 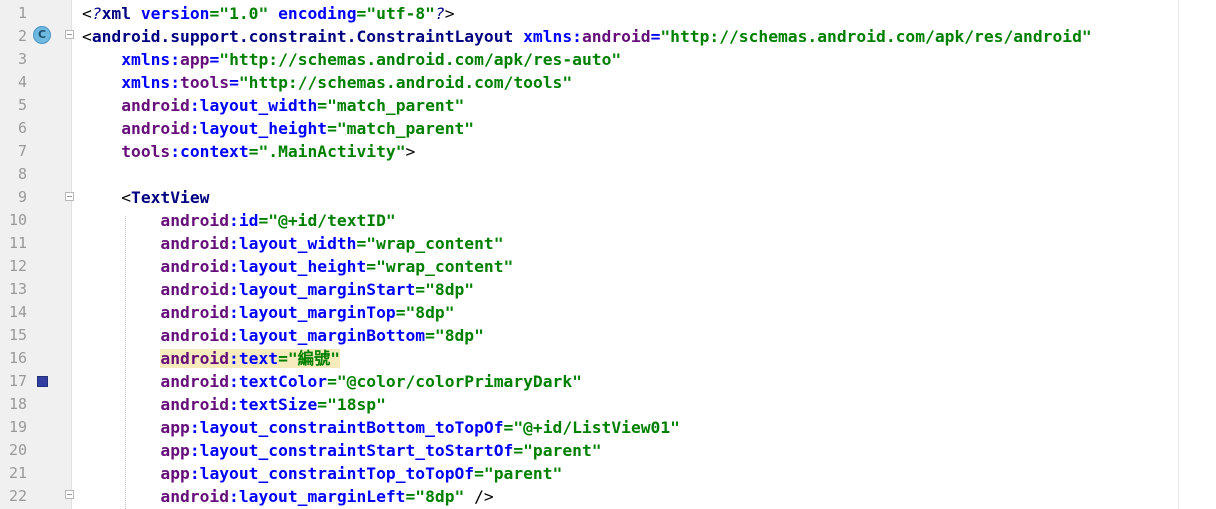 What do you see at coordinates (278, 128) in the screenshot?
I see `code-text: android:layout_height="match_parent"` at bounding box center [278, 128].